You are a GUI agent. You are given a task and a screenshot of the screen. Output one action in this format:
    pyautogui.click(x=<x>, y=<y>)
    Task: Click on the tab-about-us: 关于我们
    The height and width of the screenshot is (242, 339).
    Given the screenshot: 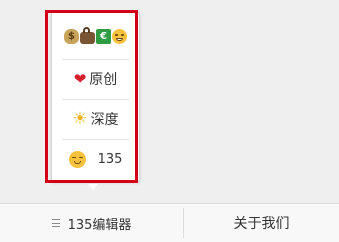 What is the action you would take?
    pyautogui.click(x=261, y=223)
    